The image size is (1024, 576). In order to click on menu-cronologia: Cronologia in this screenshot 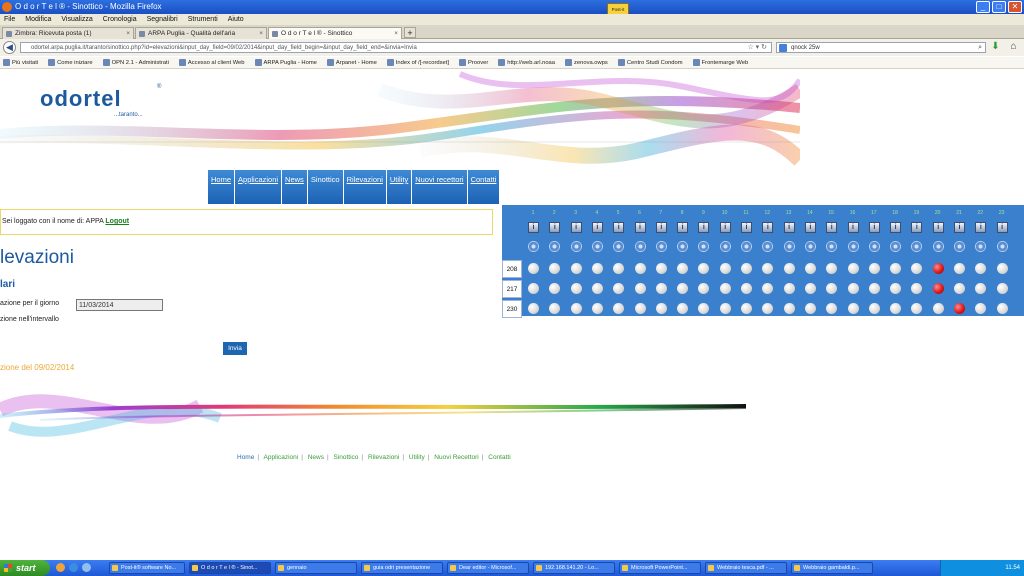, I will do `click(120, 19)`.